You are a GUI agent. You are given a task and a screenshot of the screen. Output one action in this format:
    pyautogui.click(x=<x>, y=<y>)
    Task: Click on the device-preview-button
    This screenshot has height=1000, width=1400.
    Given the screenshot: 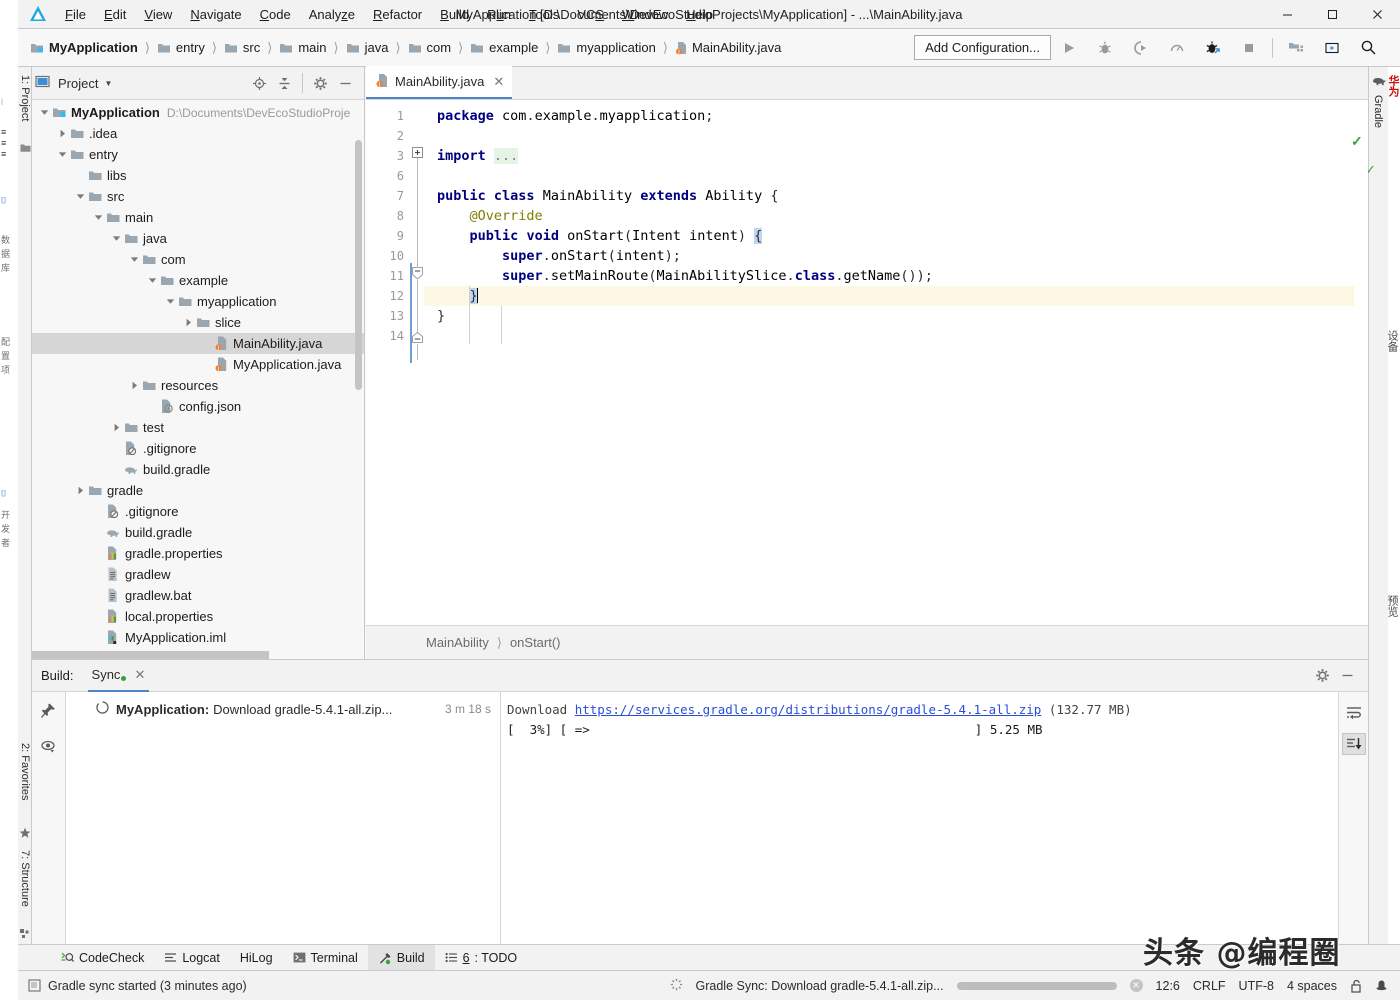 What is the action you would take?
    pyautogui.click(x=1332, y=48)
    